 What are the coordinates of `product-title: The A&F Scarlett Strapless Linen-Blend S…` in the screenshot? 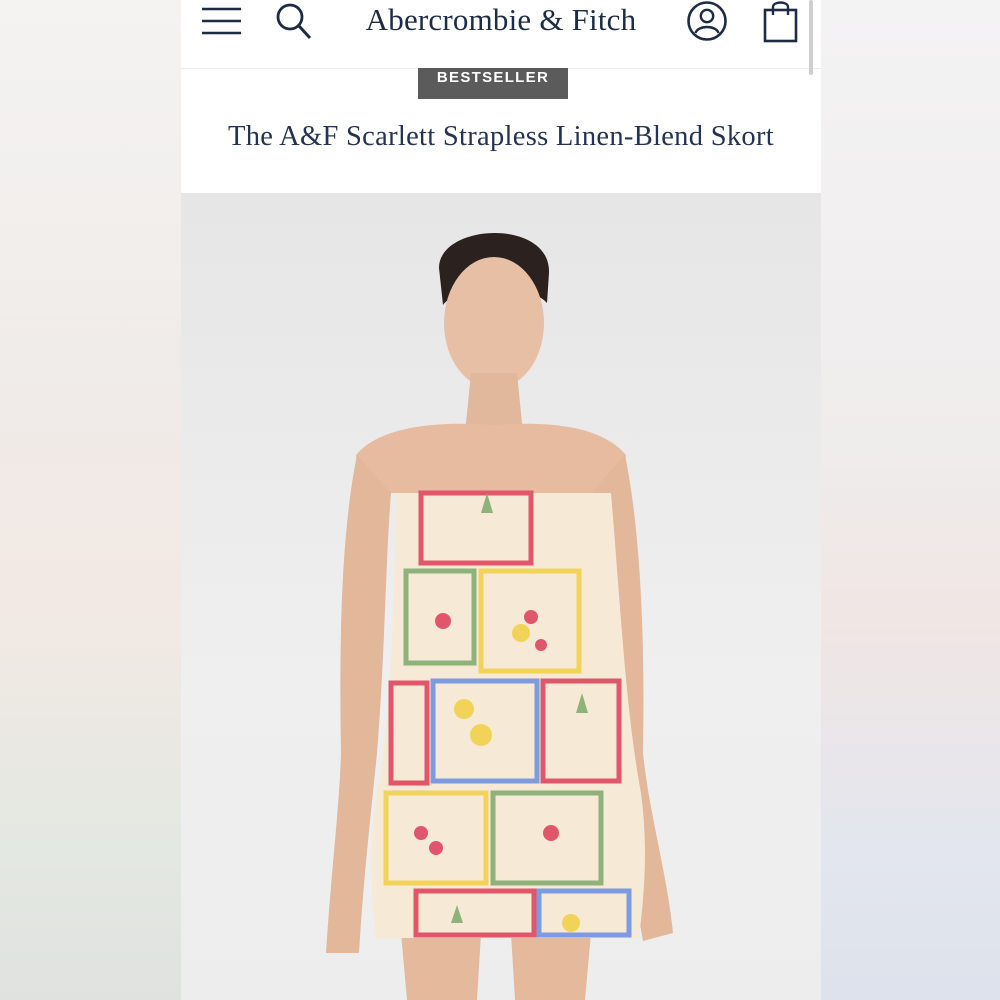 It's located at (501, 136).